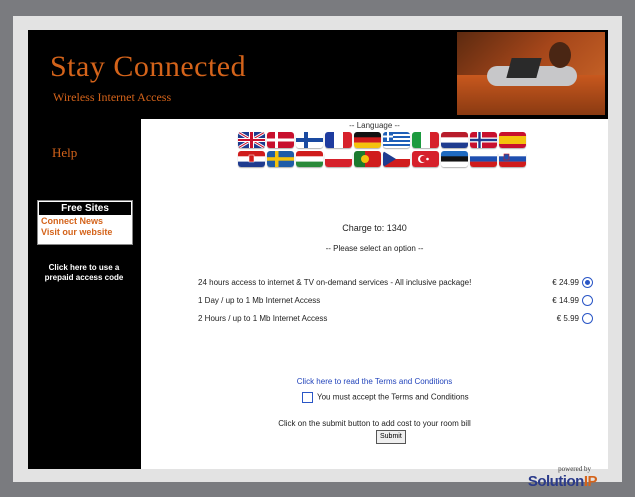 The image size is (635, 497). What do you see at coordinates (374, 125) in the screenshot?
I see `language-label: -- Language --` at bounding box center [374, 125].